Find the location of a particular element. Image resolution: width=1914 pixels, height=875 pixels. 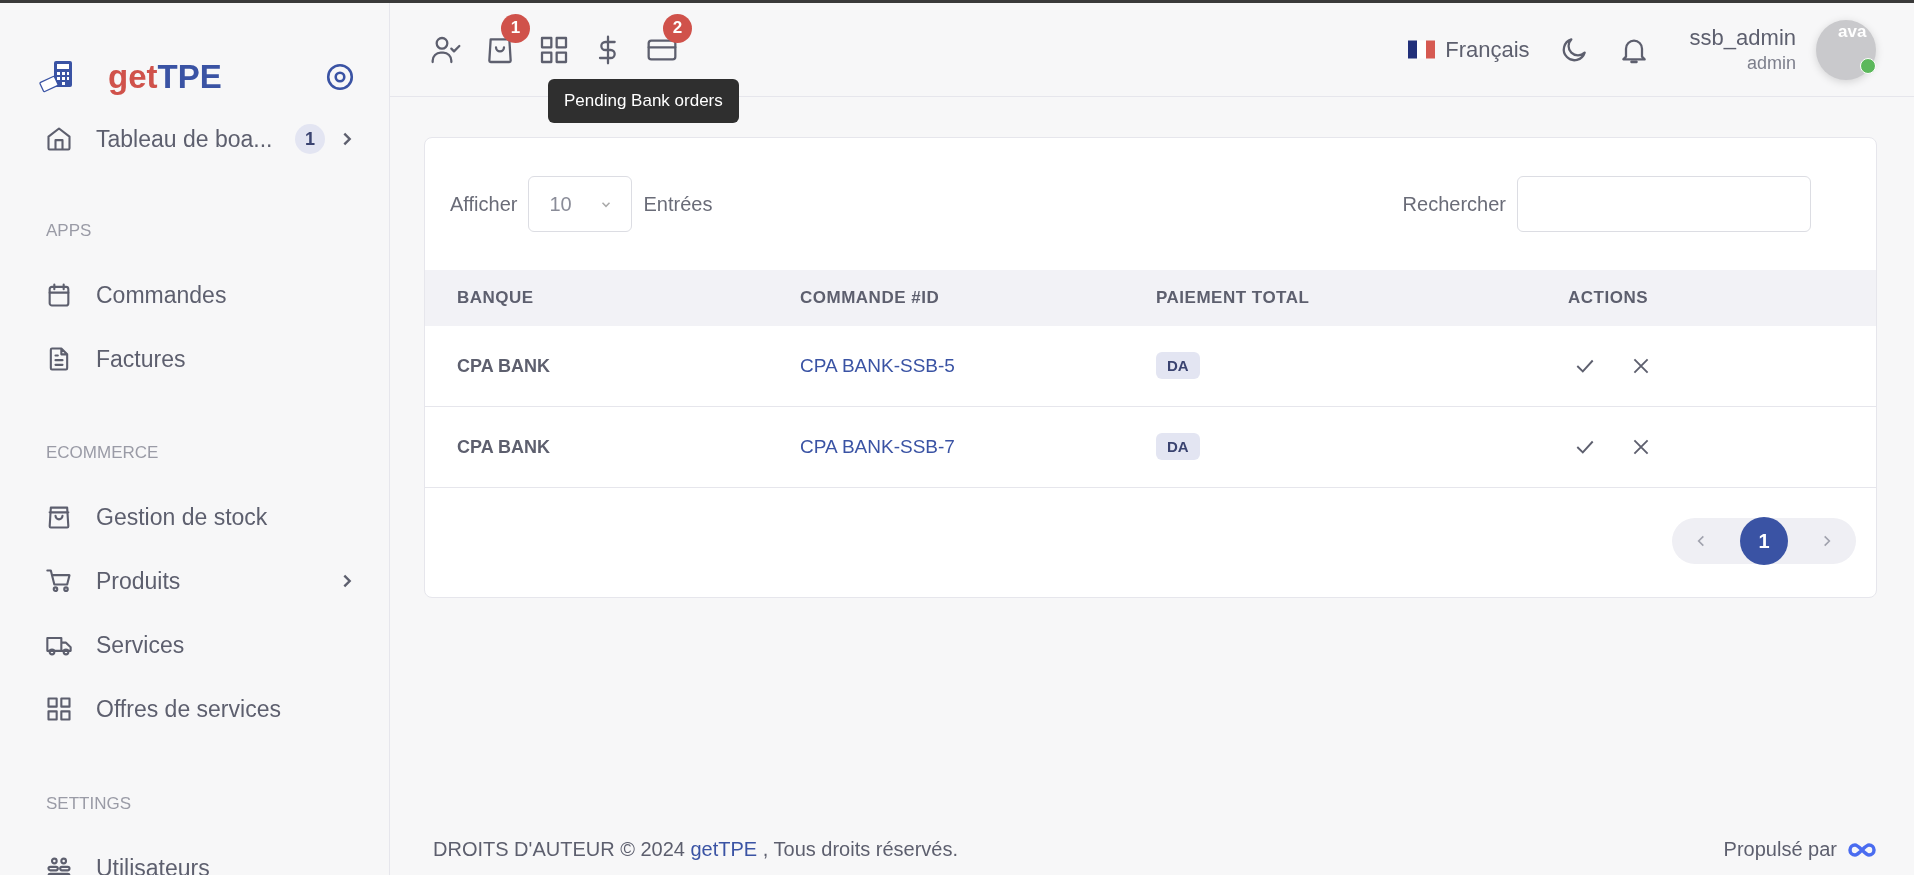

notification-badge: 1 is located at coordinates (515, 28).